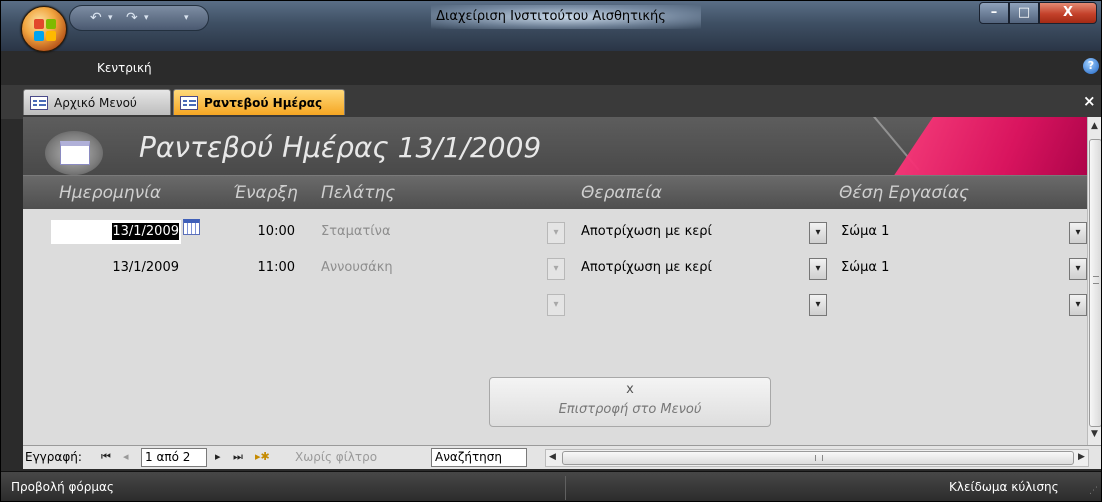 Image resolution: width=1102 pixels, height=502 pixels. Describe the element at coordinates (336, 457) in the screenshot. I see `no-filter-button: Χωρίς φίλτρο` at that location.